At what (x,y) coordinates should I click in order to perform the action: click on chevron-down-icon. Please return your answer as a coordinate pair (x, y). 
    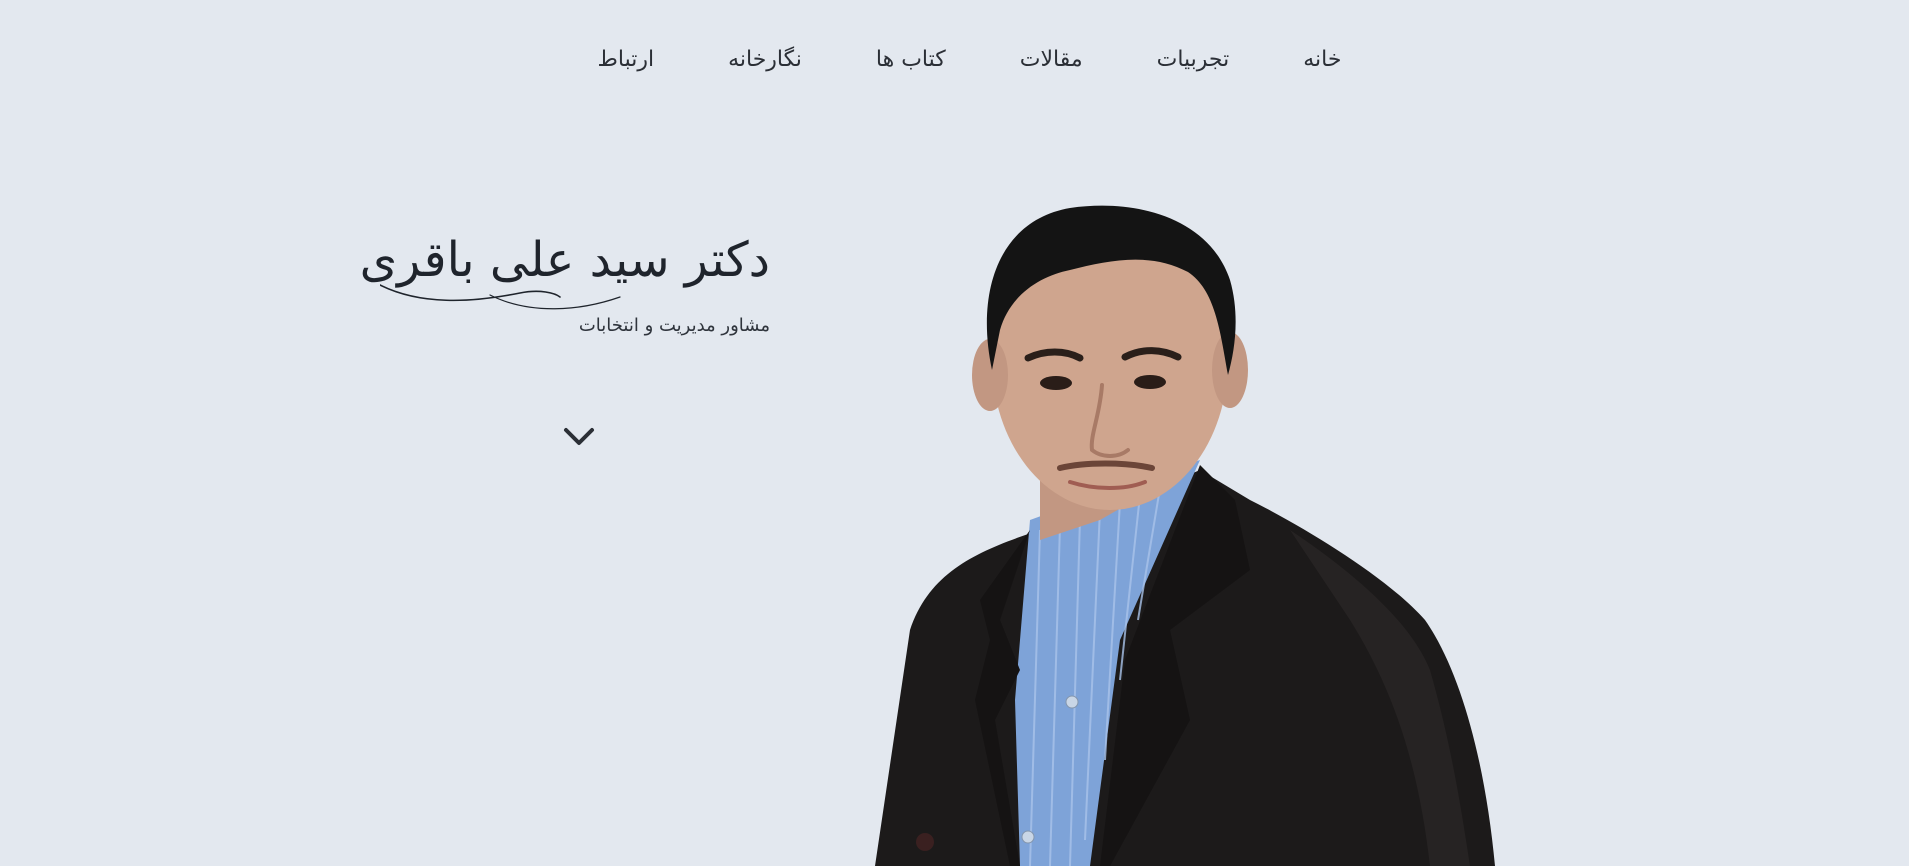
    Looking at the image, I should click on (579, 437).